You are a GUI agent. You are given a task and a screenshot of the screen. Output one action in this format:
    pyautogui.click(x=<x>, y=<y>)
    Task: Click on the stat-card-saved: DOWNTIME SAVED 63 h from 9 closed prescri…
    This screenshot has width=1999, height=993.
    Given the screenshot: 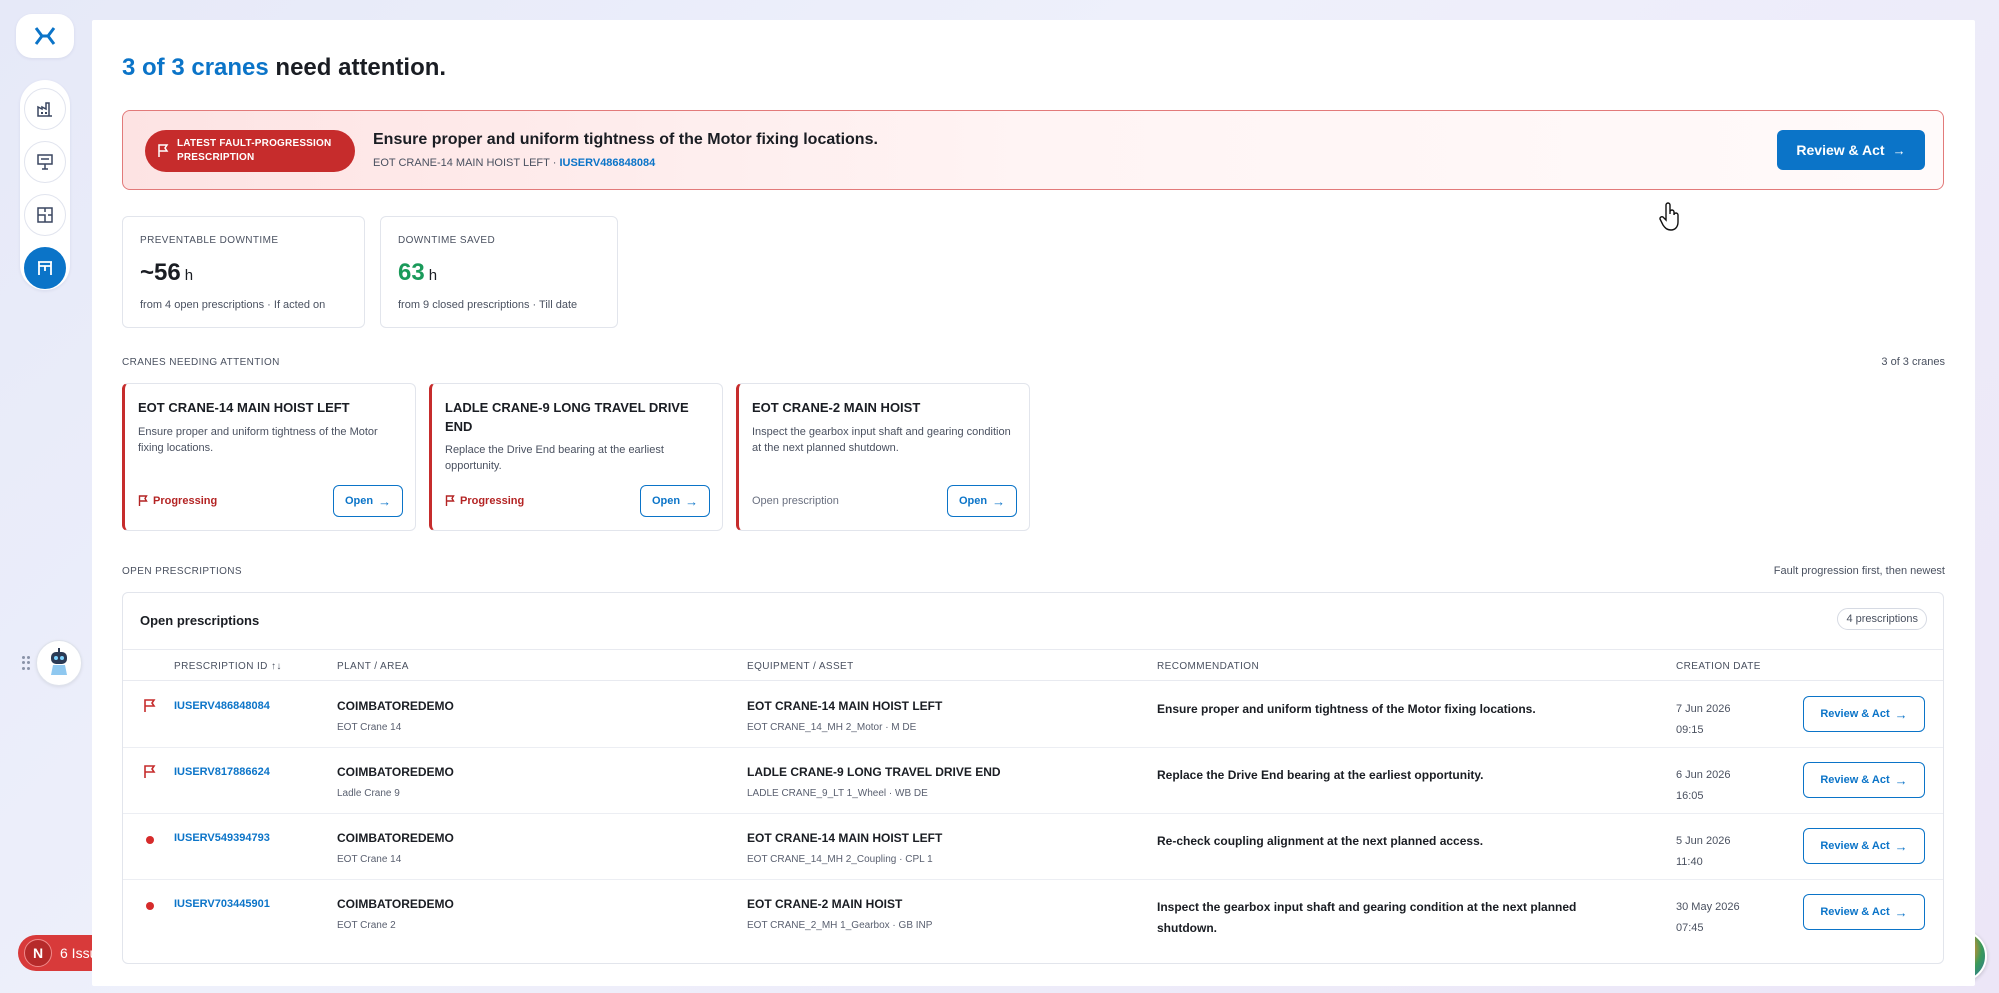 What is the action you would take?
    pyautogui.click(x=499, y=272)
    